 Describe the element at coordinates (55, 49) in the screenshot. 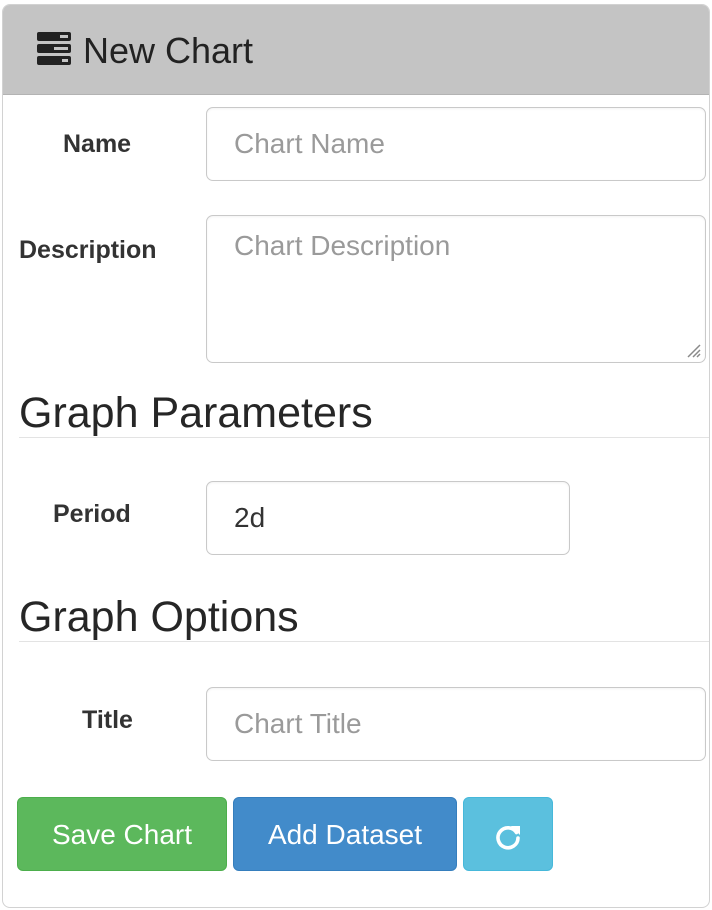

I see `tasks-icon` at that location.